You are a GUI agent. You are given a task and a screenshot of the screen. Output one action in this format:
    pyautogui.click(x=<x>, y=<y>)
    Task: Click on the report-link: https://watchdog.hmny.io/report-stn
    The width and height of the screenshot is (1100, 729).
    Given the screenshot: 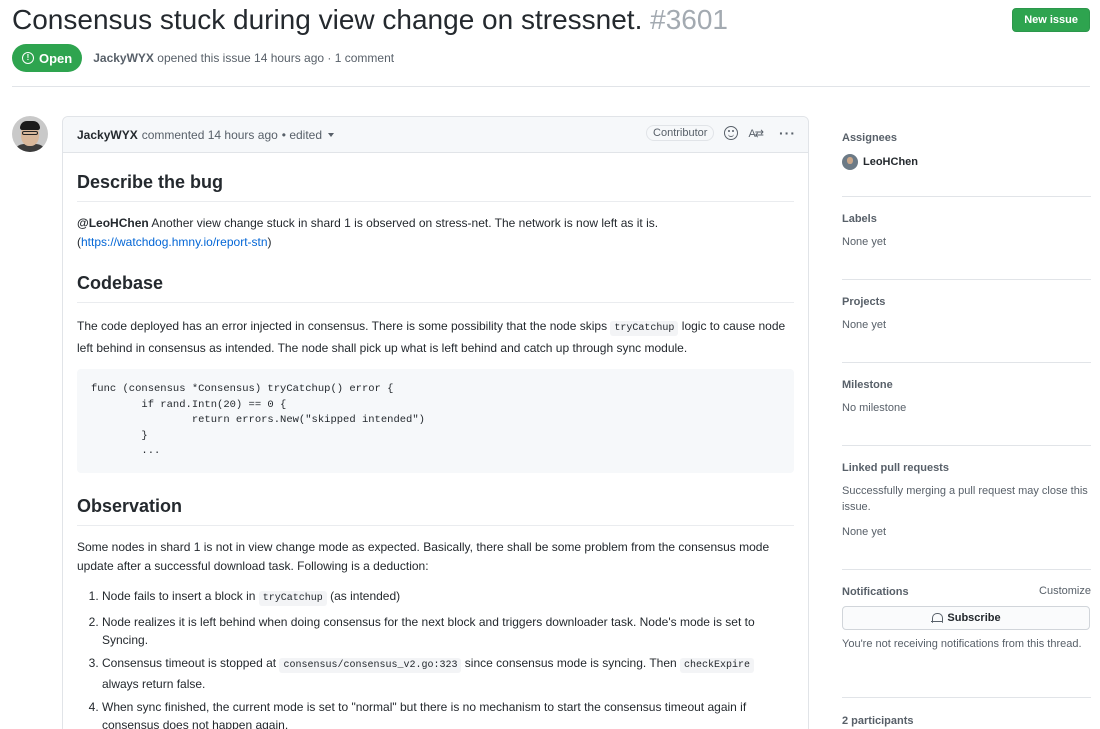 What is the action you would take?
    pyautogui.click(x=174, y=242)
    